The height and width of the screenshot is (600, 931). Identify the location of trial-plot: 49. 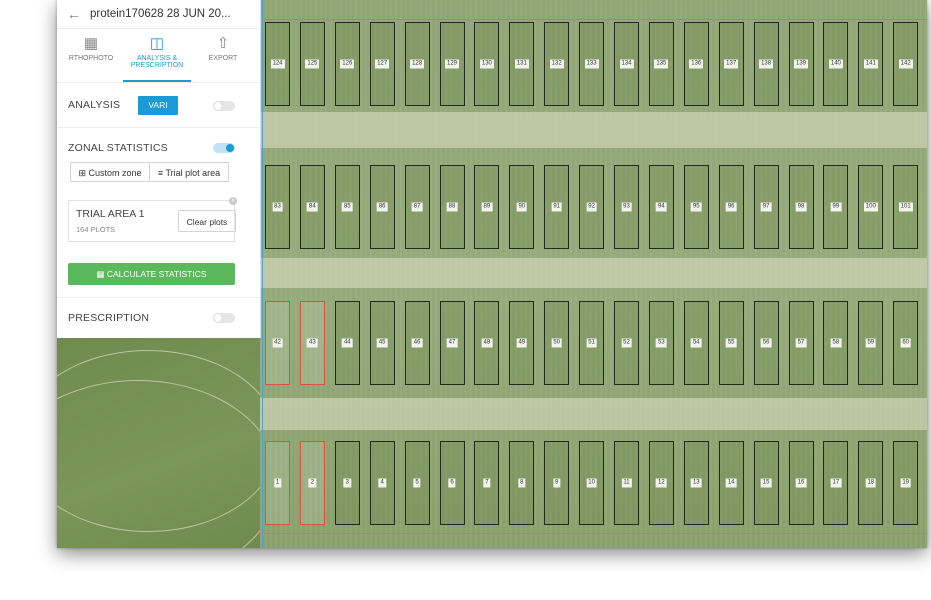
(522, 343).